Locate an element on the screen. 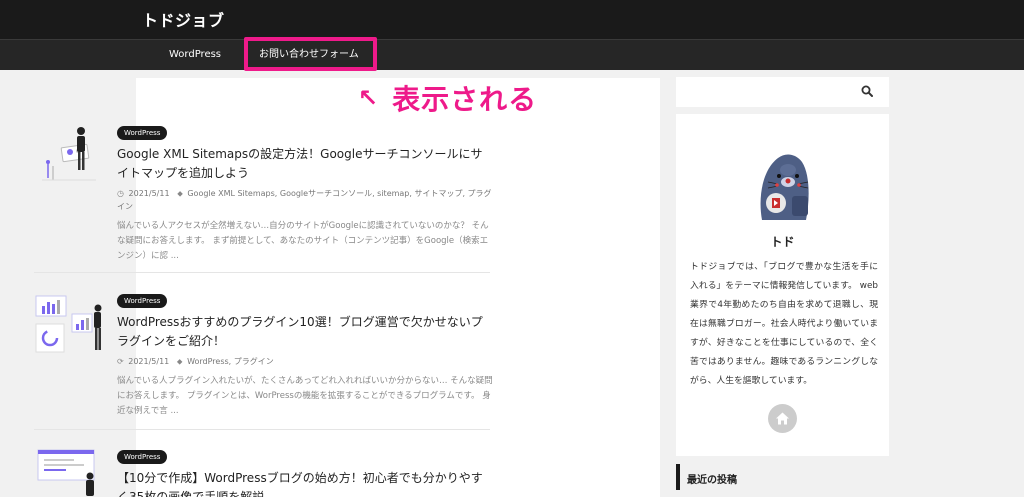 The height and width of the screenshot is (497, 1024). recent-posts-title: 最近の投稿 is located at coordinates (712, 480).